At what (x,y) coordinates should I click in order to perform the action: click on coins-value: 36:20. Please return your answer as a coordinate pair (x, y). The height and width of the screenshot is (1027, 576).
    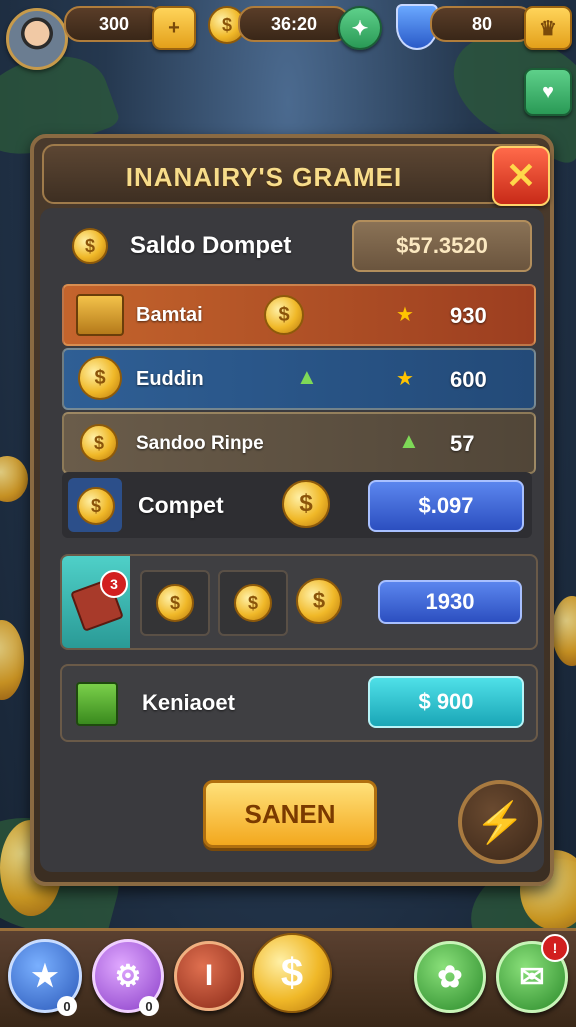
    Looking at the image, I should click on (294, 23).